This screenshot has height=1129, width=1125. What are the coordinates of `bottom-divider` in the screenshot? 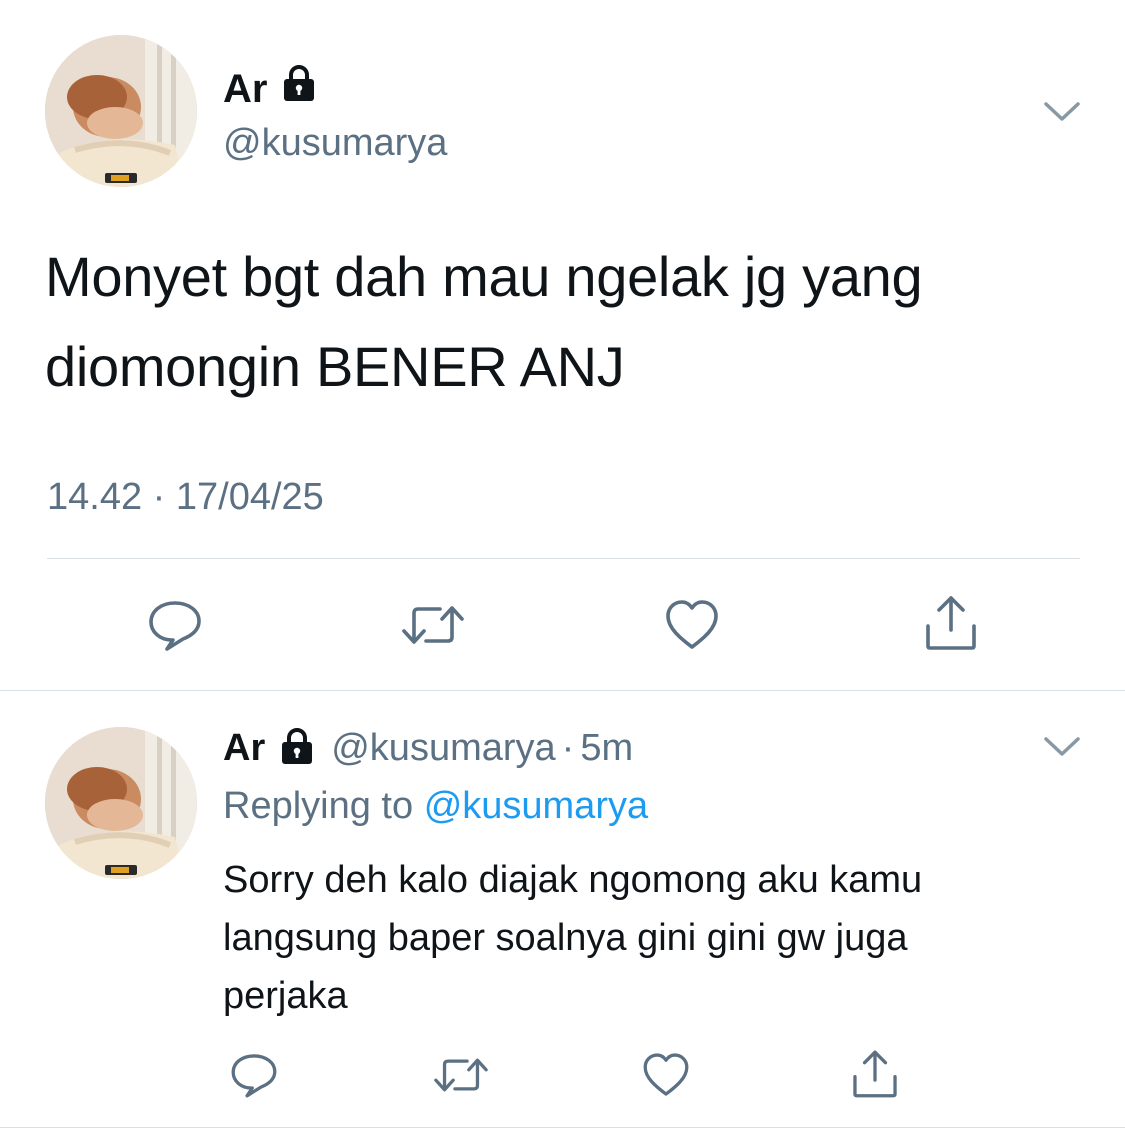 It's located at (562, 1127).